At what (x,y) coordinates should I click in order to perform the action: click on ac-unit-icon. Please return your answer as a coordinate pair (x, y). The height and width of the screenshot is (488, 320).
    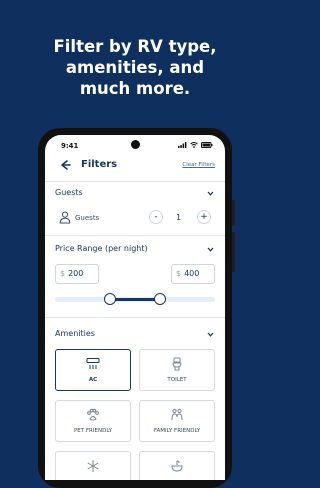
    Looking at the image, I should click on (93, 363).